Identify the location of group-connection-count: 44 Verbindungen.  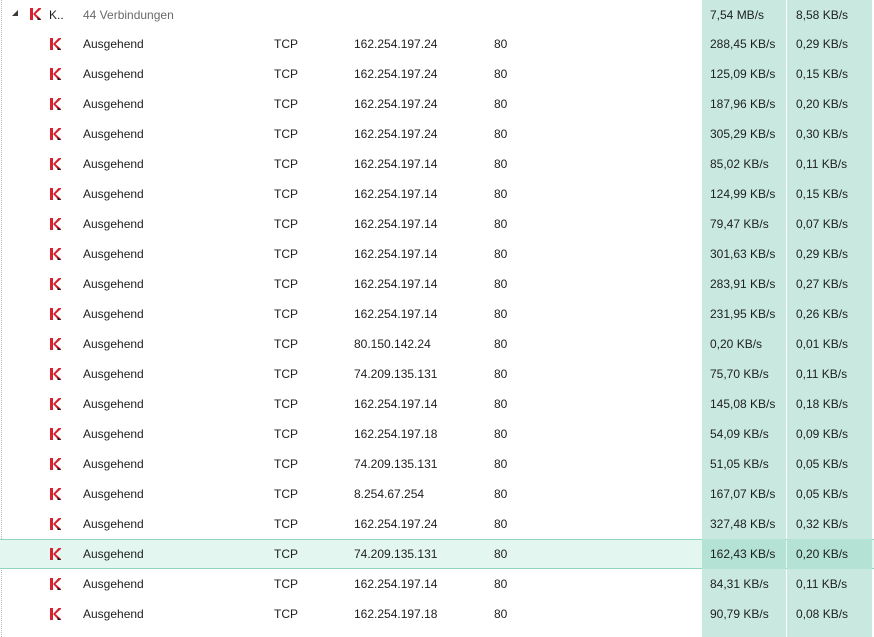
(128, 15).